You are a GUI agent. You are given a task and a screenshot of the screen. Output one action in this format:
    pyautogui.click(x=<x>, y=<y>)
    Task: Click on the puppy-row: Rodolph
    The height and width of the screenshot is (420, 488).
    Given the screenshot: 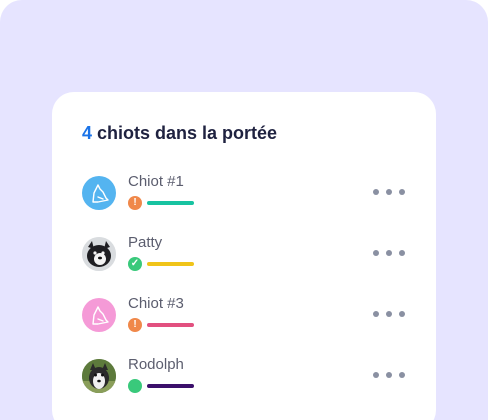 What is the action you would take?
    pyautogui.click(x=247, y=376)
    